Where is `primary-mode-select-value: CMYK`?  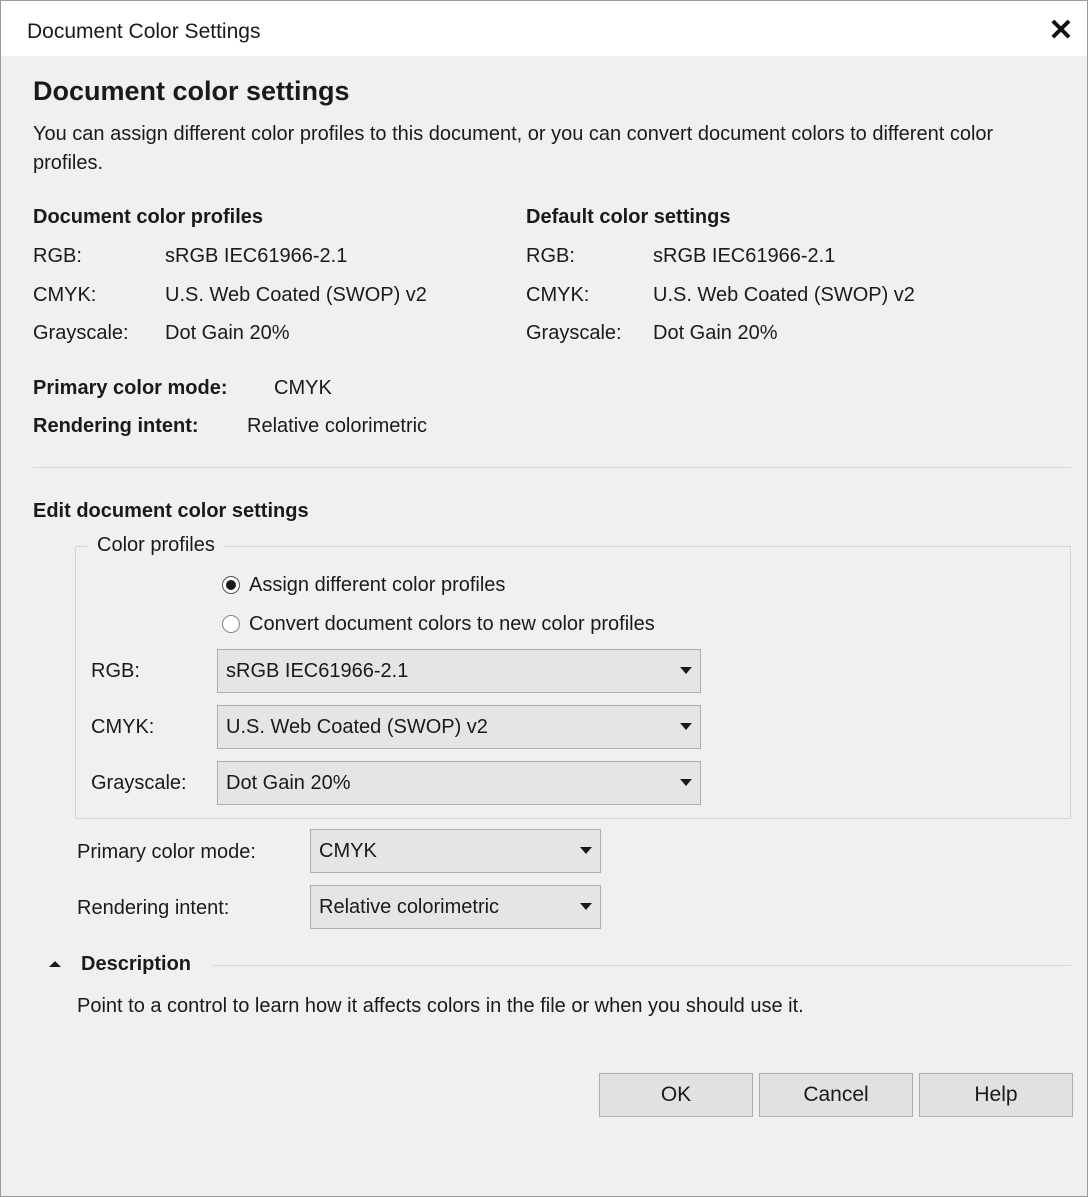 primary-mode-select-value: CMYK is located at coordinates (348, 851).